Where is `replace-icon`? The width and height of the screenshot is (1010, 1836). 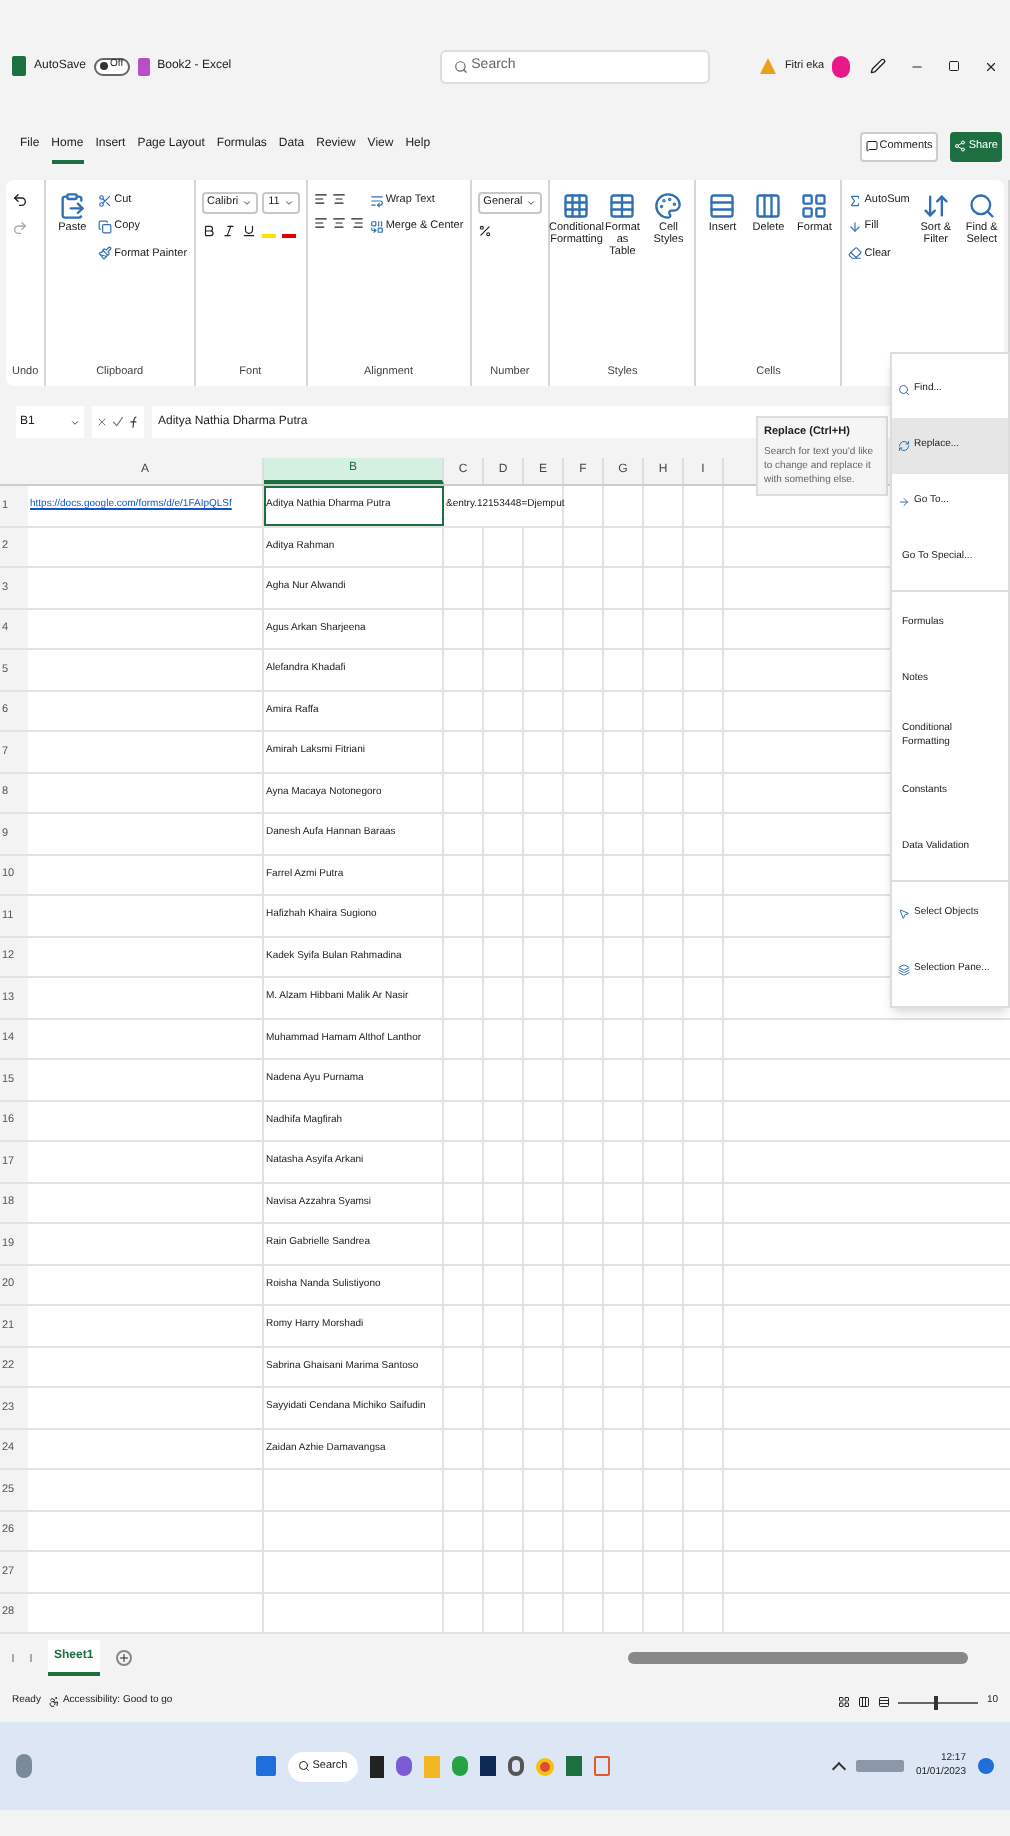
replace-icon is located at coordinates (904, 446).